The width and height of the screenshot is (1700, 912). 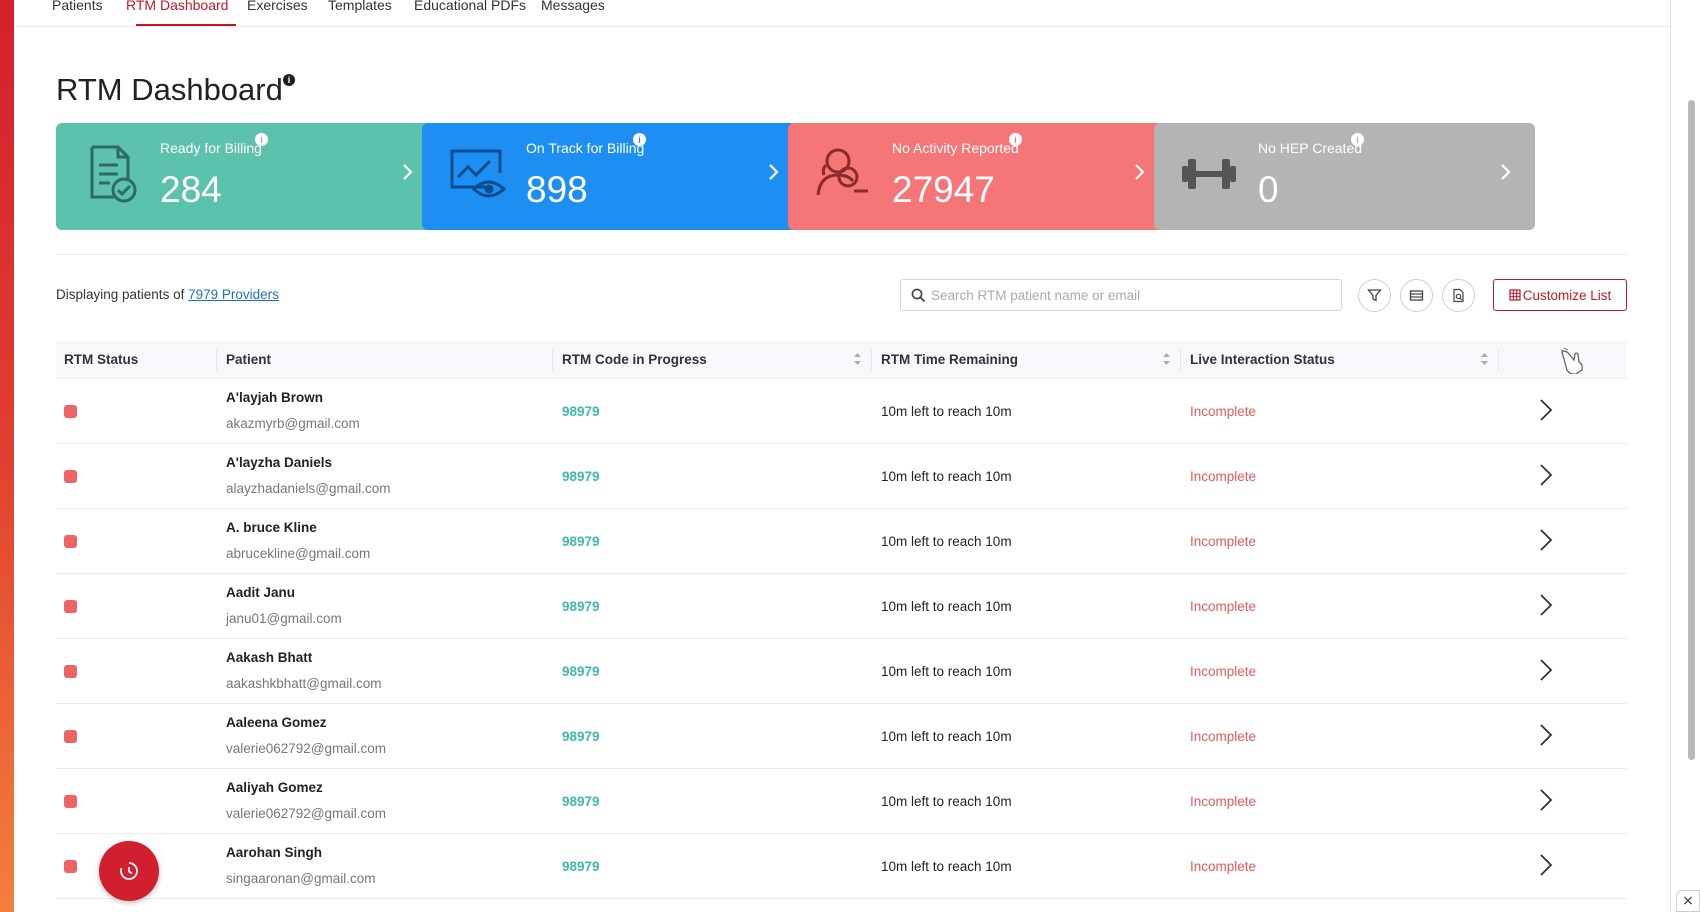 What do you see at coordinates (585, 148) in the screenshot?
I see `card-label: On Track for Billing` at bounding box center [585, 148].